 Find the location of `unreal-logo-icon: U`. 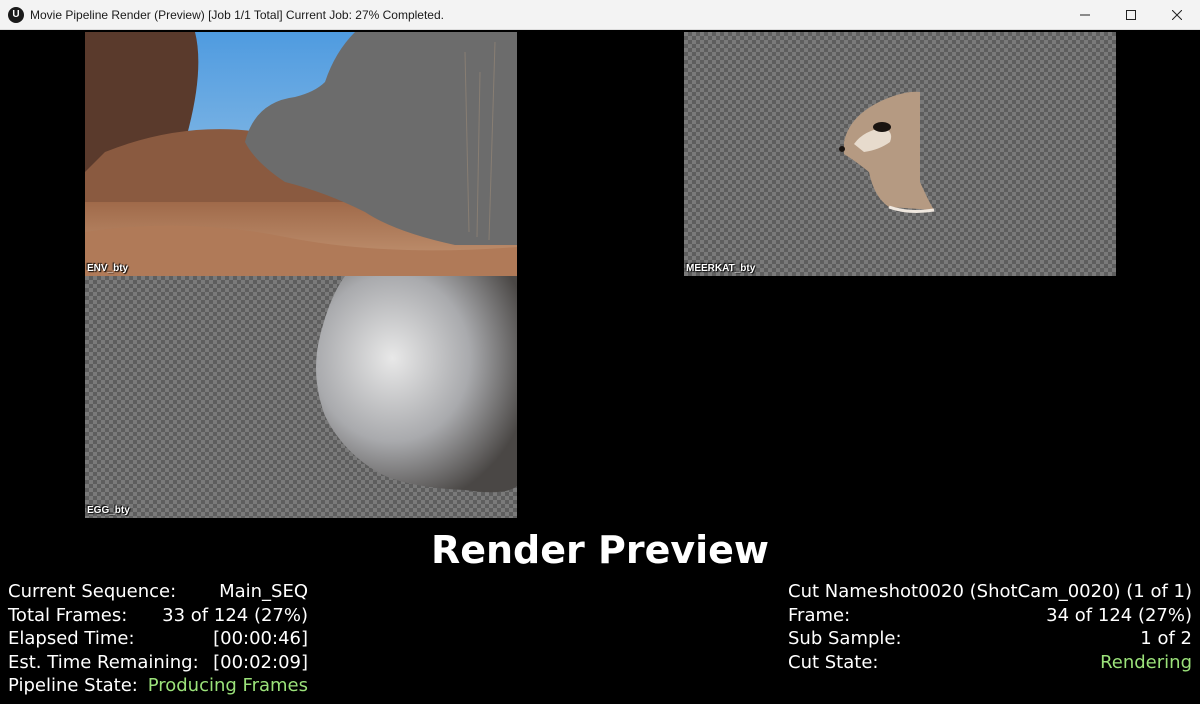

unreal-logo-icon: U is located at coordinates (16, 15).